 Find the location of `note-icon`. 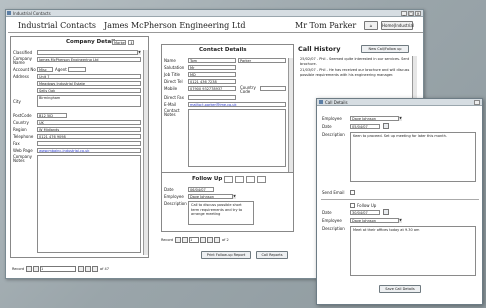

note-icon is located at coordinates (239, 179).